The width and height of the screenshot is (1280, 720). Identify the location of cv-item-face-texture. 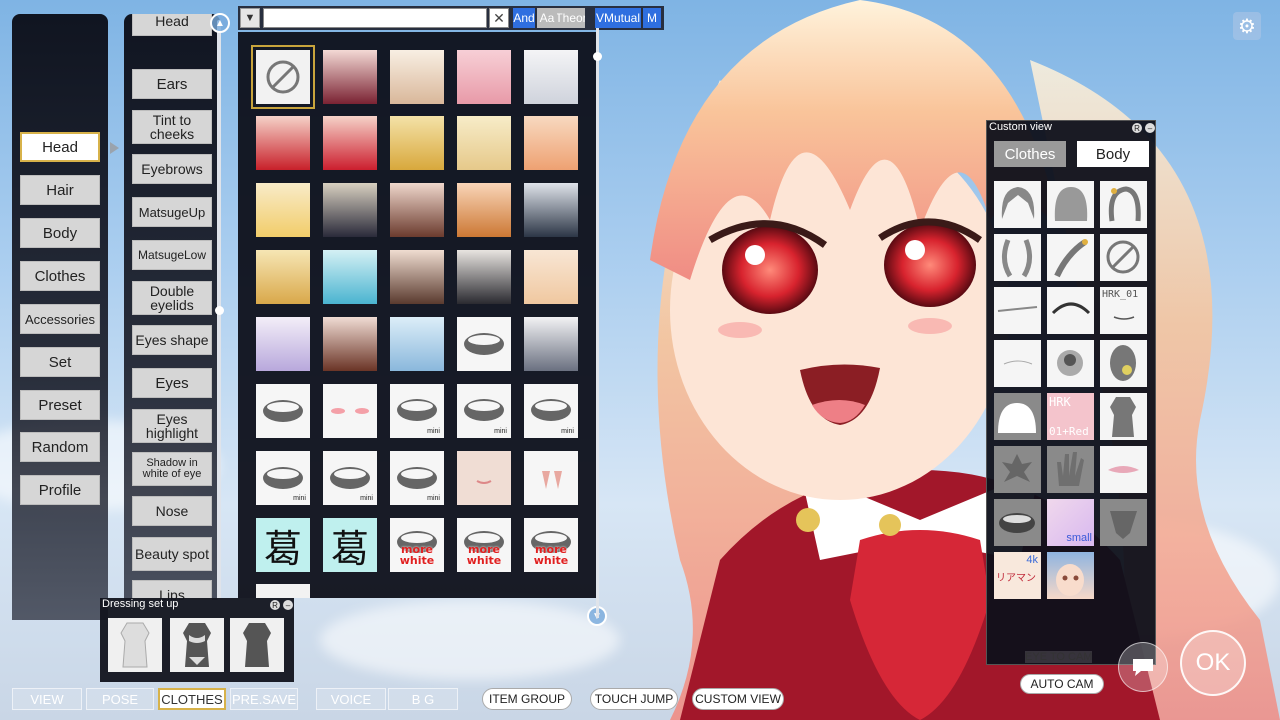
(1070, 575).